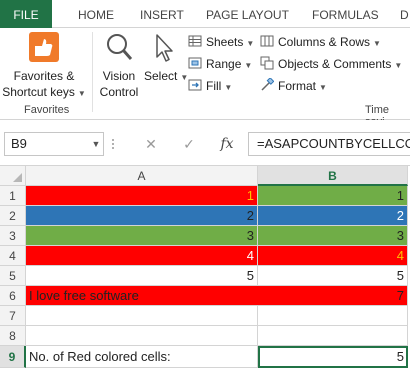  What do you see at coordinates (333, 176) in the screenshot?
I see `column-header-b: B` at bounding box center [333, 176].